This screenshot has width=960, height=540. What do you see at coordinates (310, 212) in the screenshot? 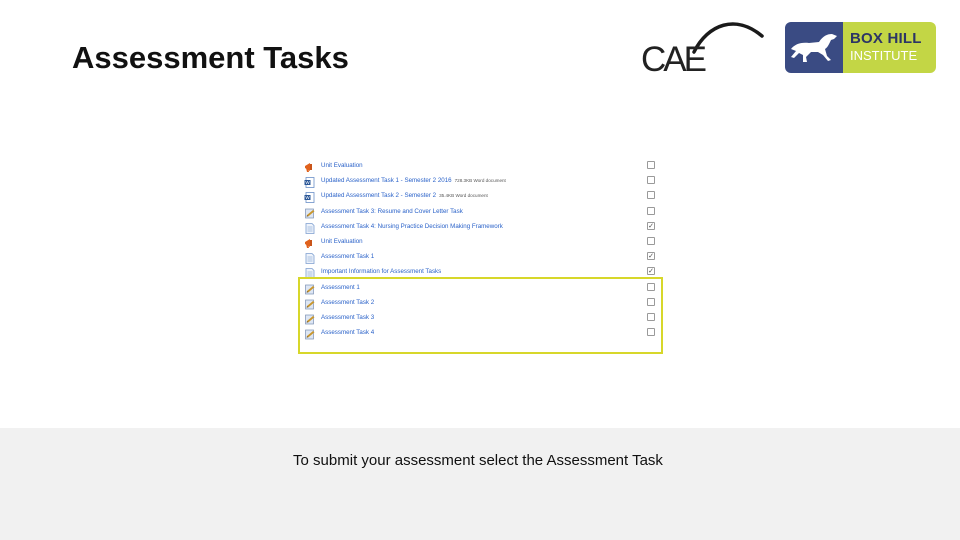
I see `assignment-icon` at bounding box center [310, 212].